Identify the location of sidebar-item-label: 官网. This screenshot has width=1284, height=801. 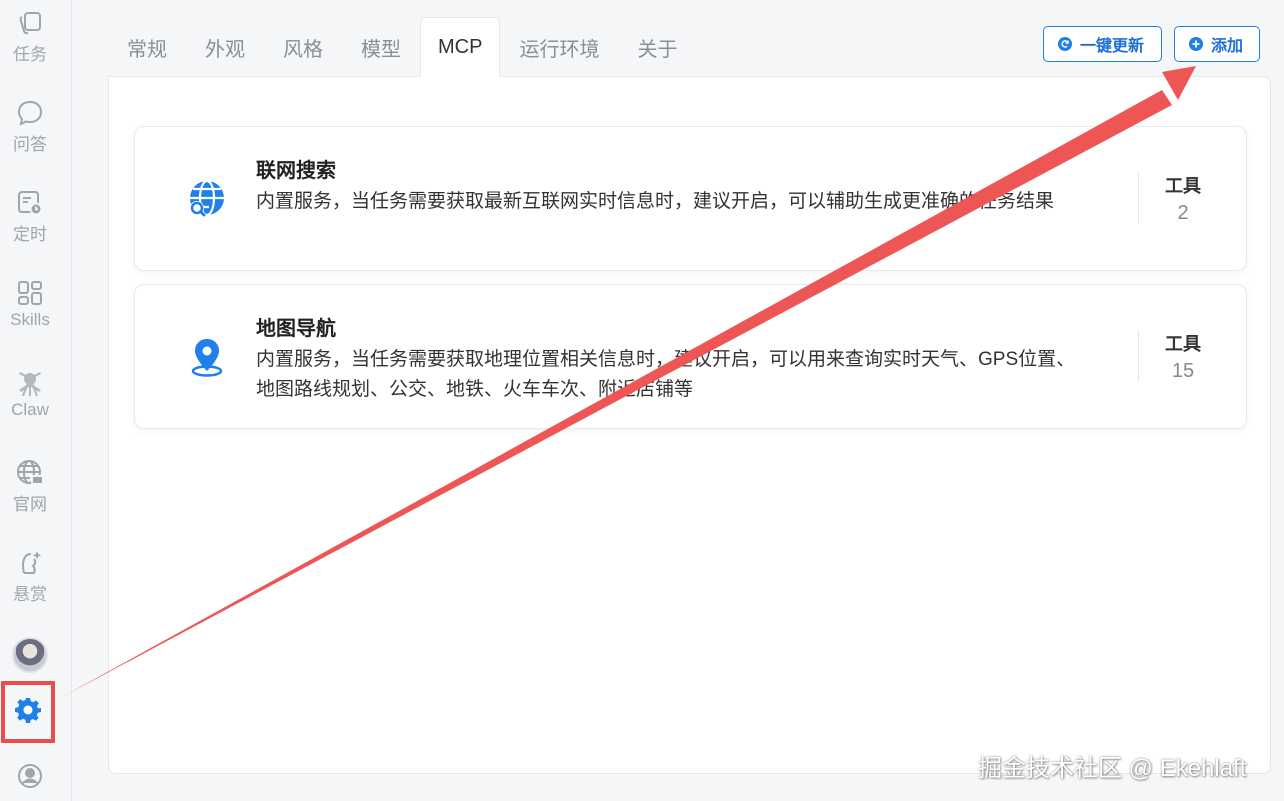
(30, 504).